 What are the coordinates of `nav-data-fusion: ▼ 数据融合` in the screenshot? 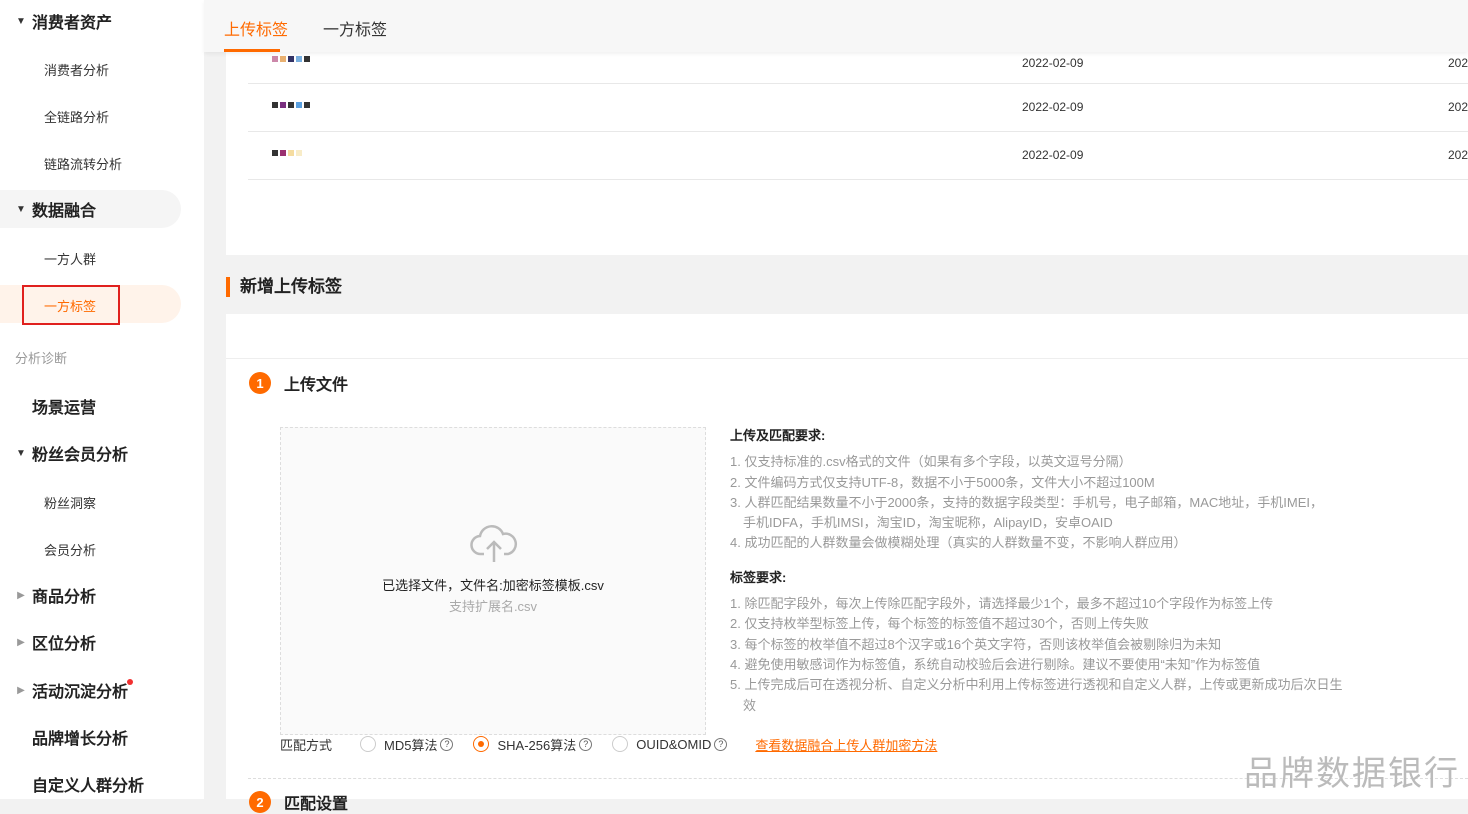 It's located at (90, 209).